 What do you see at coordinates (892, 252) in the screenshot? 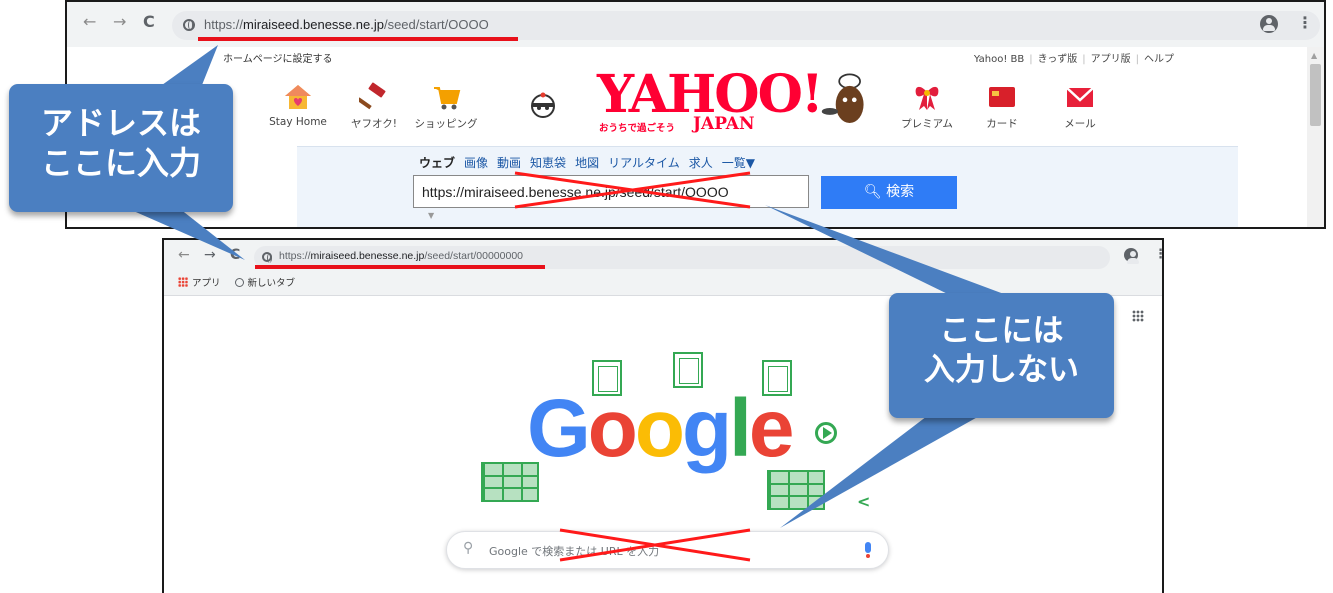
I see `callout-pointer-up` at bounding box center [892, 252].